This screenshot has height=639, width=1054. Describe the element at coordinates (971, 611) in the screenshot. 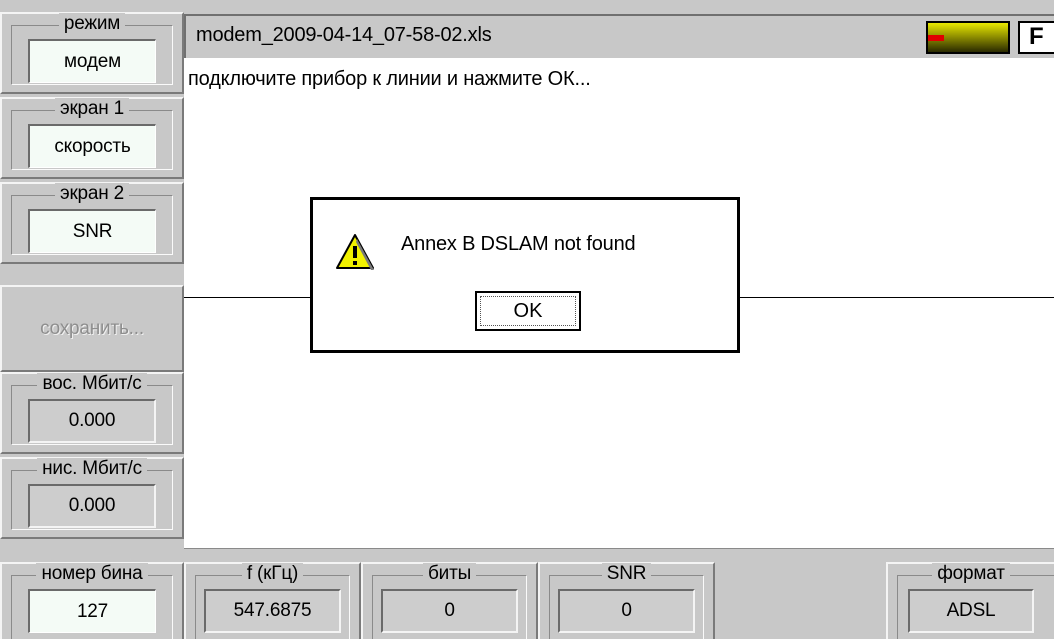

I see `format-value: ADSL` at that location.